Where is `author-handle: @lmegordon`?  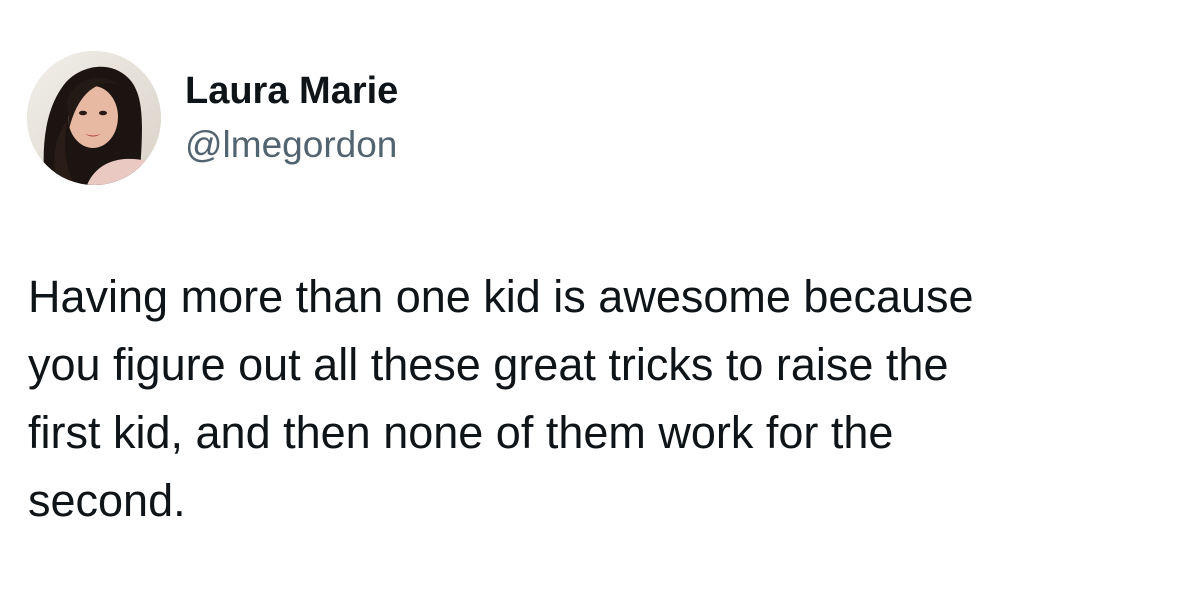
author-handle: @lmegordon is located at coordinates (291, 145).